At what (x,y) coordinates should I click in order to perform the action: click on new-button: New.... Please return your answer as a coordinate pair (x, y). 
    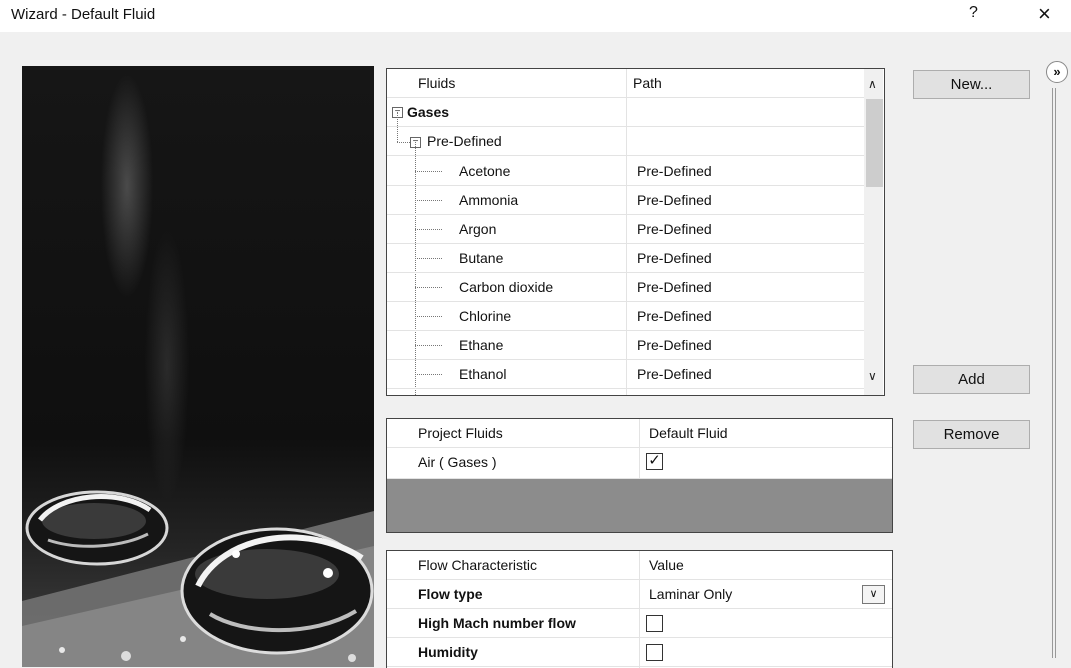
    Looking at the image, I should click on (971, 84).